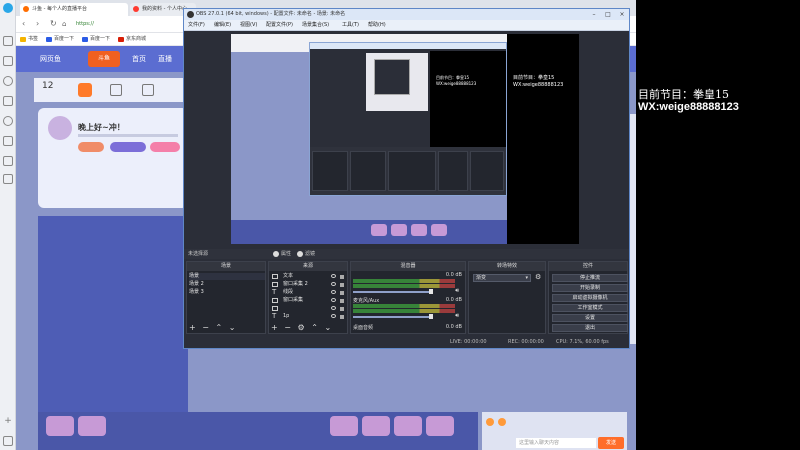 This screenshot has width=800, height=450. Describe the element at coordinates (64, 24) in the screenshot. I see `home-icon: ⌂` at that location.